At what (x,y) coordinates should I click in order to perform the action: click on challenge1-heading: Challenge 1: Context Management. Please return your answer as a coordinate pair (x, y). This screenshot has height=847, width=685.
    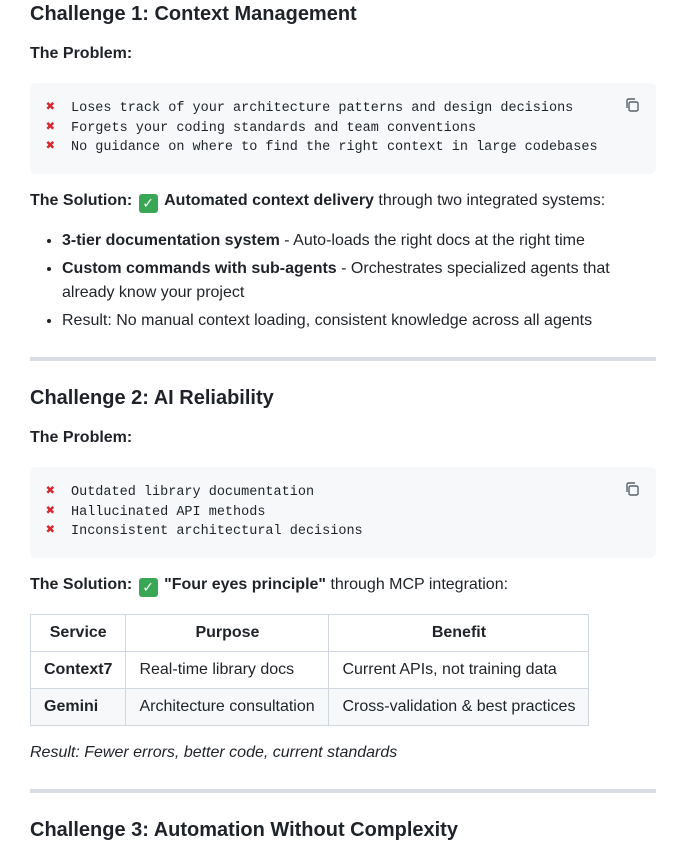
    Looking at the image, I should click on (193, 14).